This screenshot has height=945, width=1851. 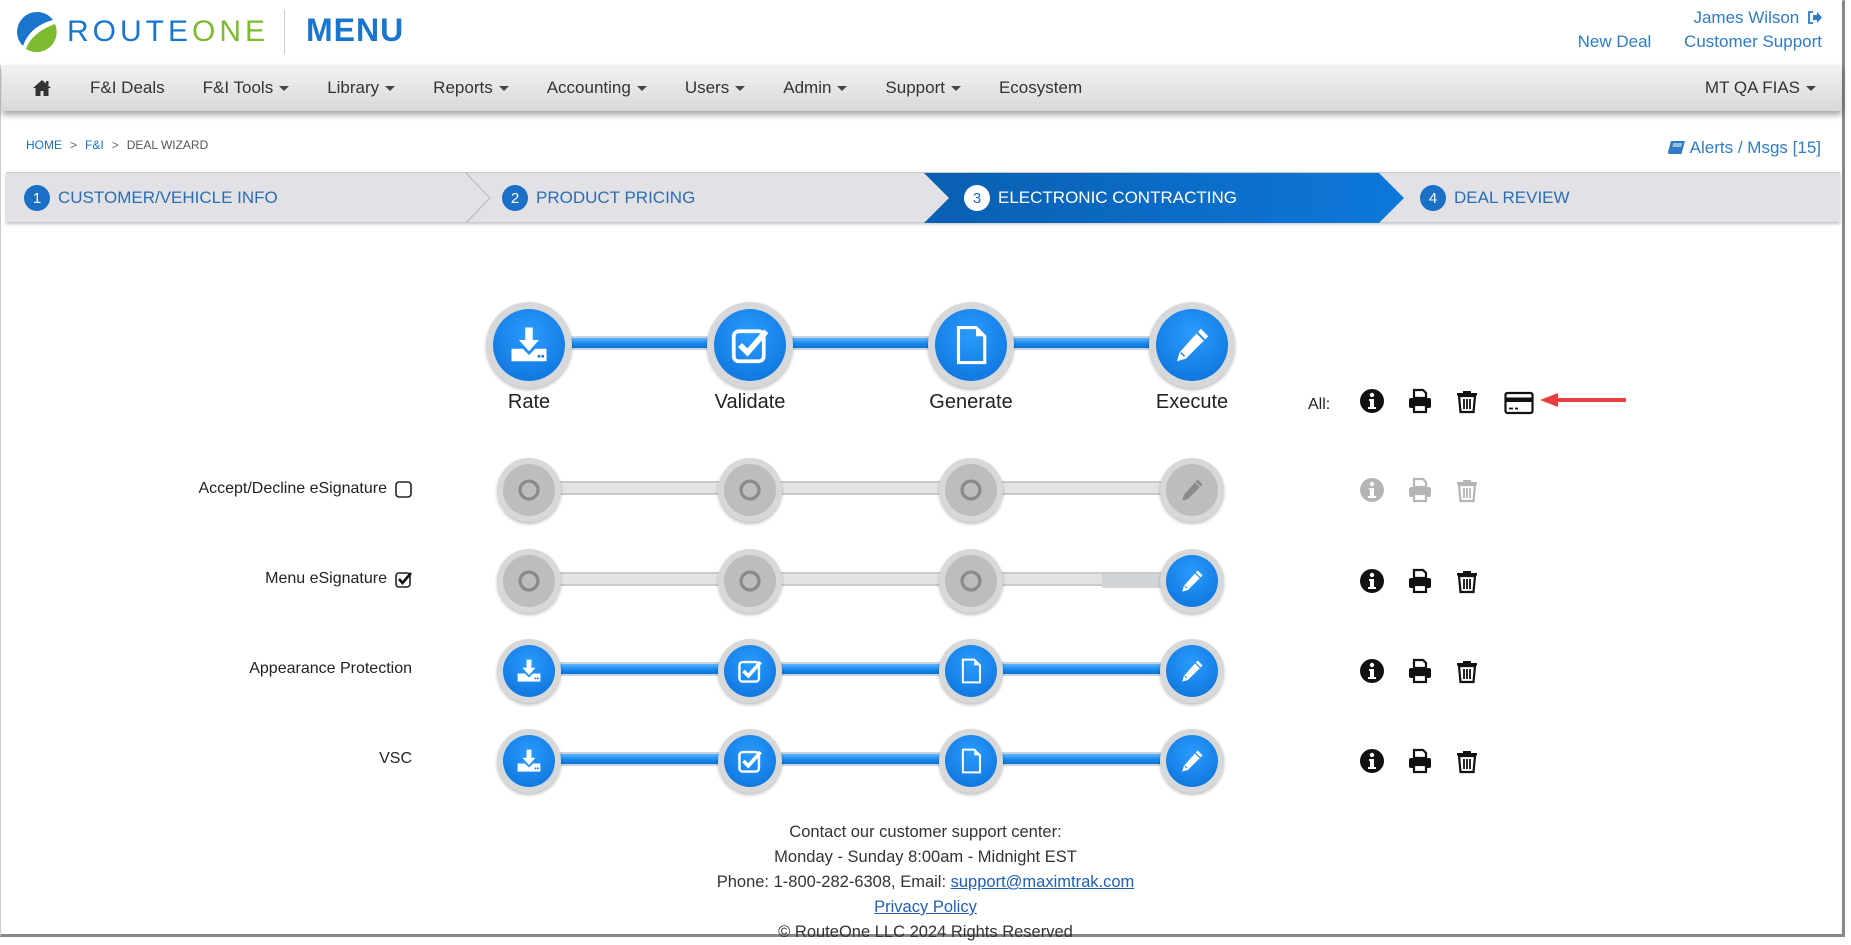 What do you see at coordinates (1753, 41) in the screenshot?
I see `customer-support-link: Customer Support` at bounding box center [1753, 41].